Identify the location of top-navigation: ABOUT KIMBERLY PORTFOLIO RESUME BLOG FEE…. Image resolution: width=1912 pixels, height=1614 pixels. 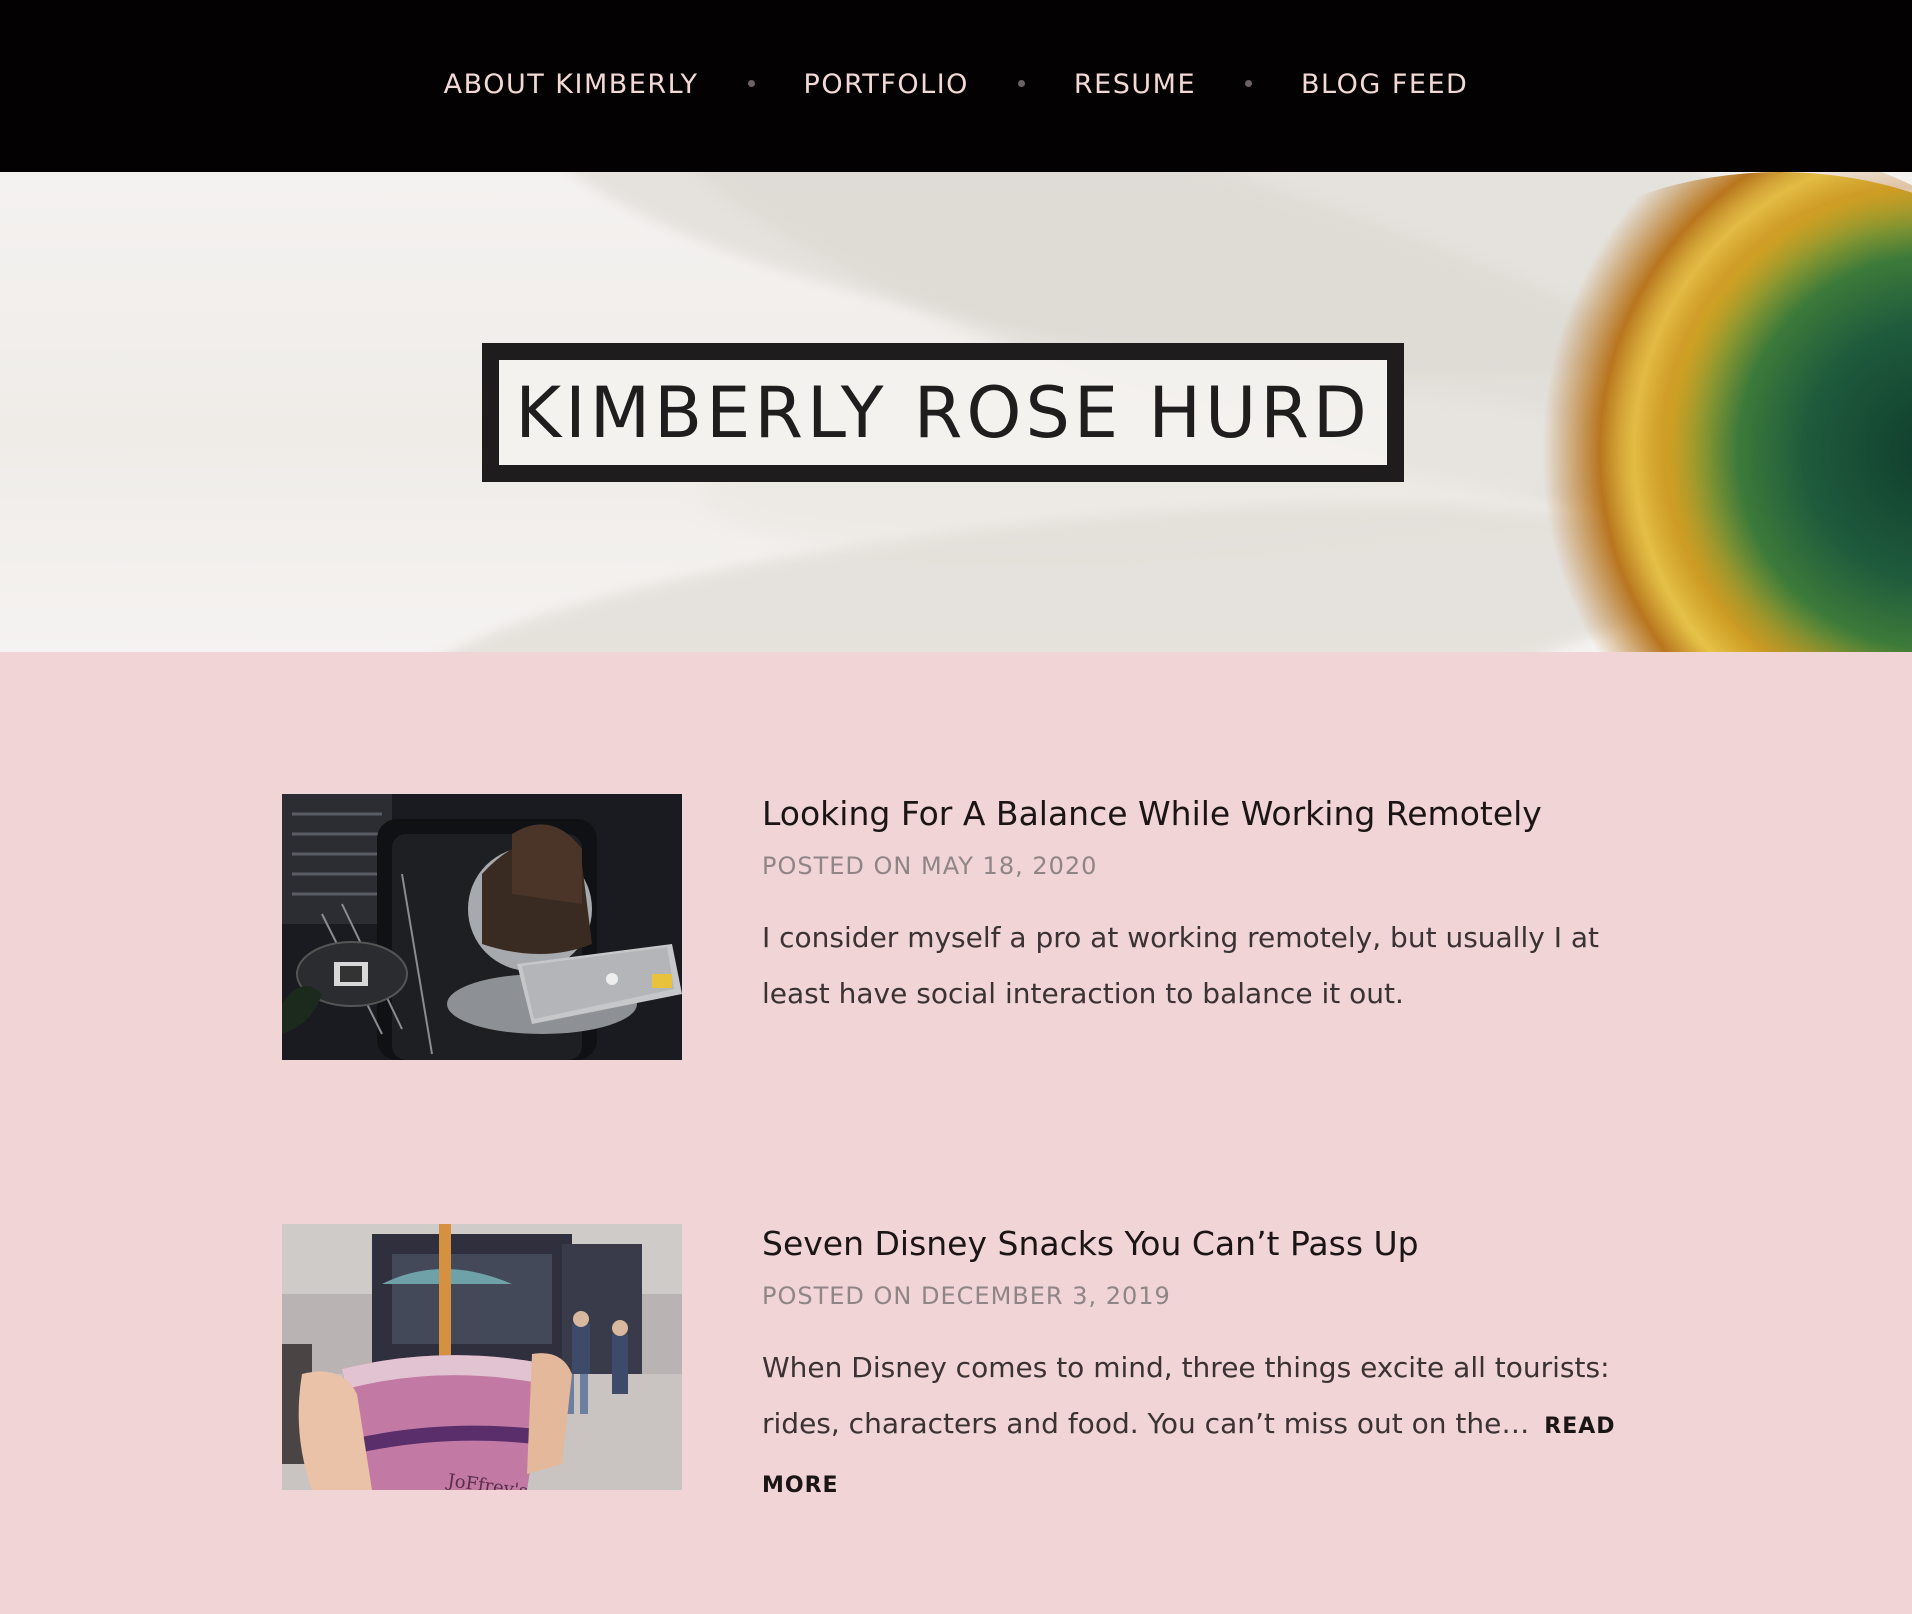
(956, 86).